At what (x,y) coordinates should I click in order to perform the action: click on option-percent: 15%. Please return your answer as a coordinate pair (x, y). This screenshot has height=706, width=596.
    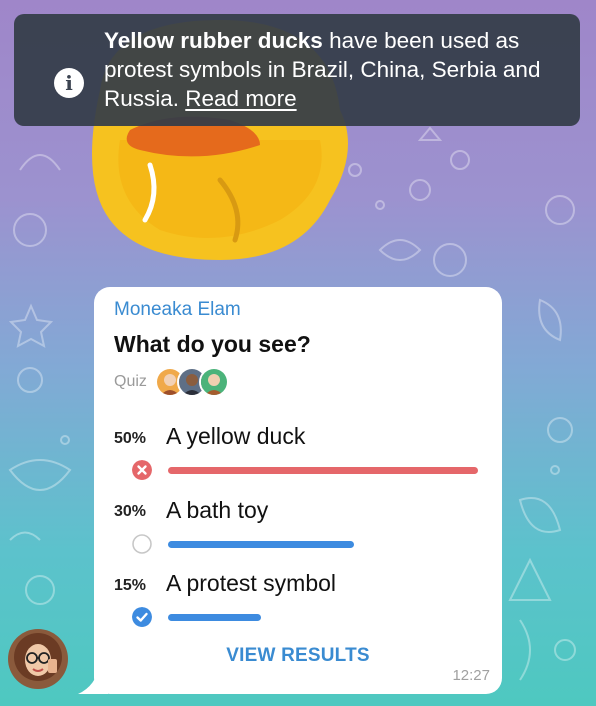
    Looking at the image, I should click on (130, 585).